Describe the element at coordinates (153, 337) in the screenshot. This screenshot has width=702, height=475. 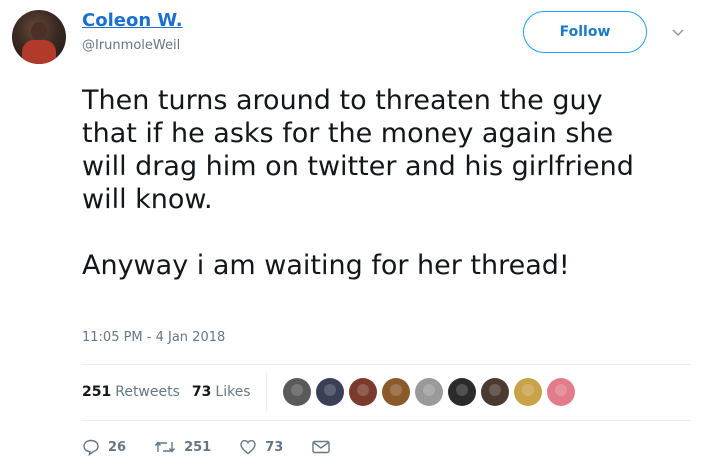
I see `tweet-timestamp: 11:05 PM - 4 Jan 2018` at that location.